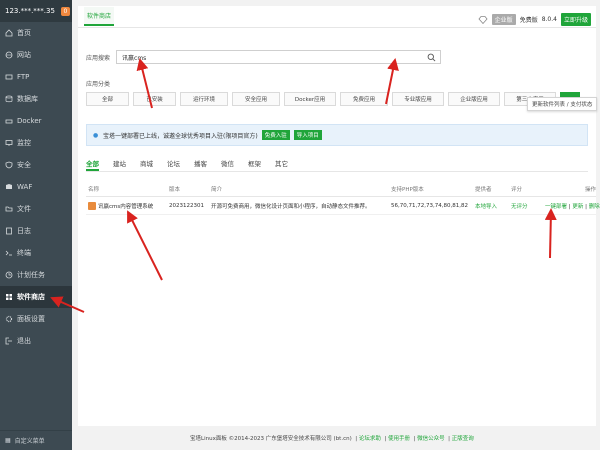 Image resolution: width=600 pixels, height=450 pixels. Describe the element at coordinates (36, 121) in the screenshot. I see `sidebar-item-4: Docker` at that location.